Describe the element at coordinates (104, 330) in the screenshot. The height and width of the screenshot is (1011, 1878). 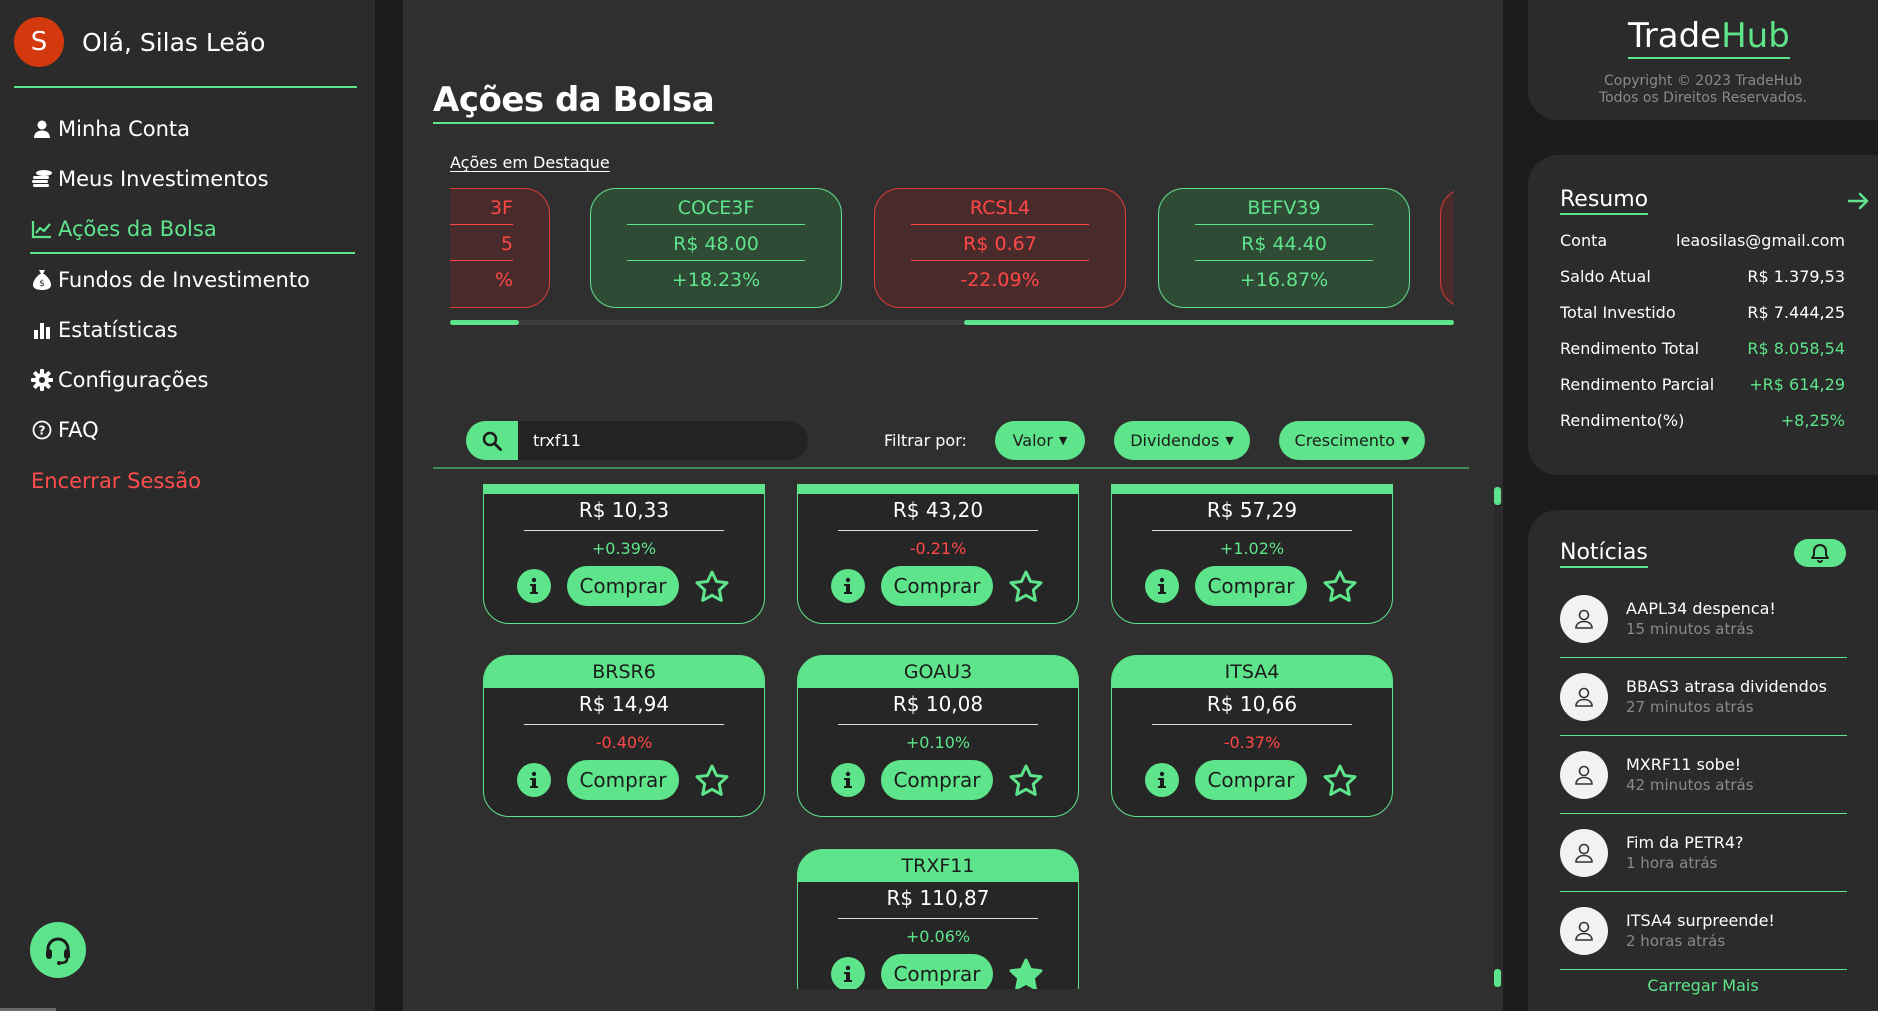
I see `sidebar-item-estatisticas: Estatísticas` at that location.